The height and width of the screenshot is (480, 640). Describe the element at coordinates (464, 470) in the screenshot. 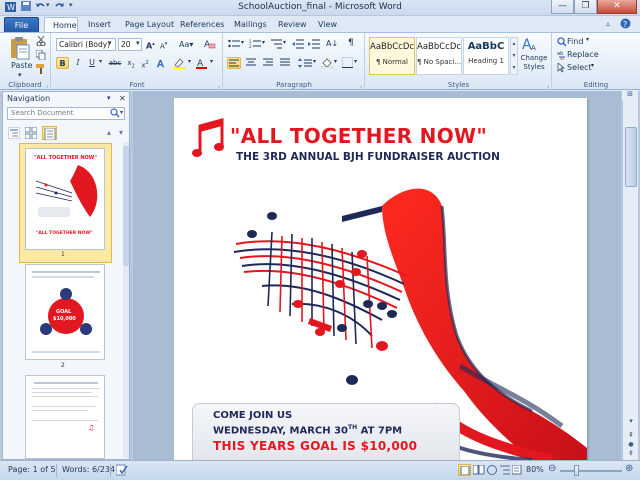

I see `print-layout-view-icon` at that location.